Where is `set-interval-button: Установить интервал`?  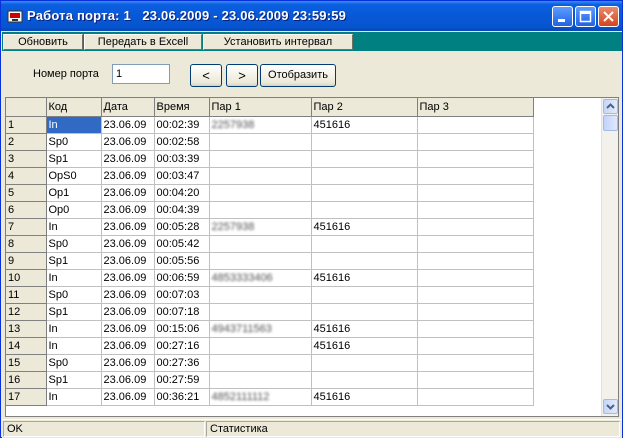
set-interval-button: Установить интервал is located at coordinates (278, 42).